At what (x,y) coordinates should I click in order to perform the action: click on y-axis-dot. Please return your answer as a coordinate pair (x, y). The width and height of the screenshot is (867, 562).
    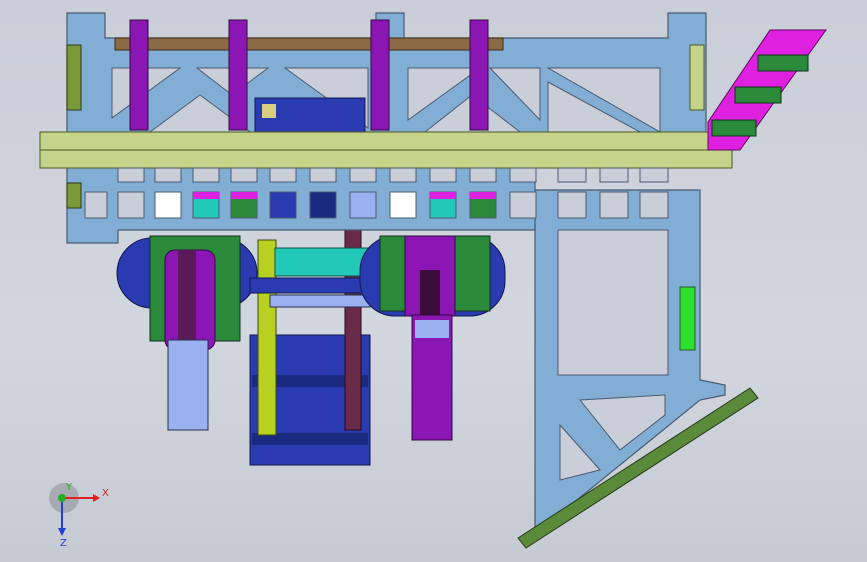
    Looking at the image, I should click on (62, 498).